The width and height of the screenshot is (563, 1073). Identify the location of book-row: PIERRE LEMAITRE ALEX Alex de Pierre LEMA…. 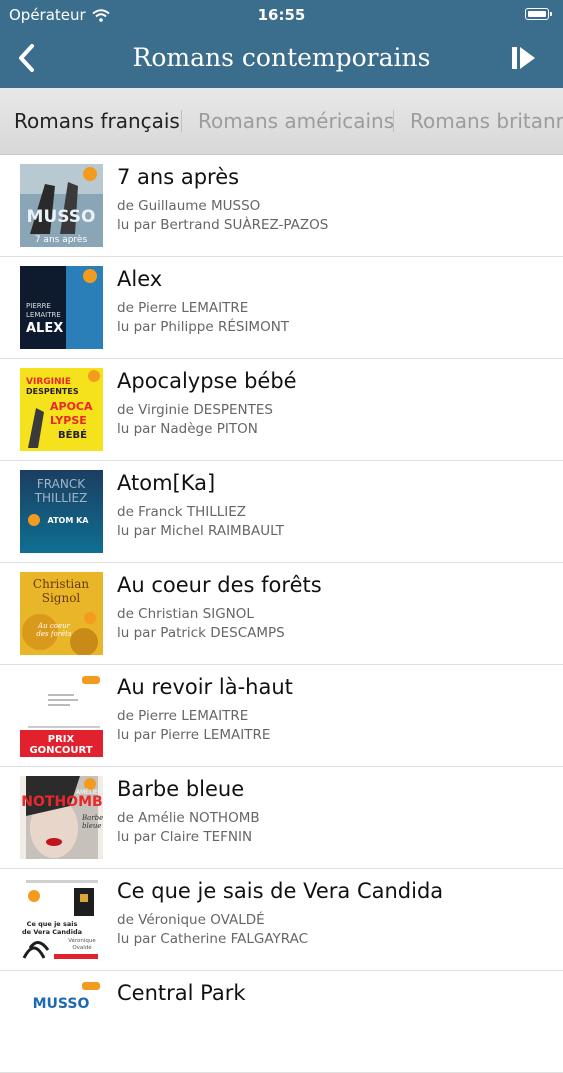
(281, 308).